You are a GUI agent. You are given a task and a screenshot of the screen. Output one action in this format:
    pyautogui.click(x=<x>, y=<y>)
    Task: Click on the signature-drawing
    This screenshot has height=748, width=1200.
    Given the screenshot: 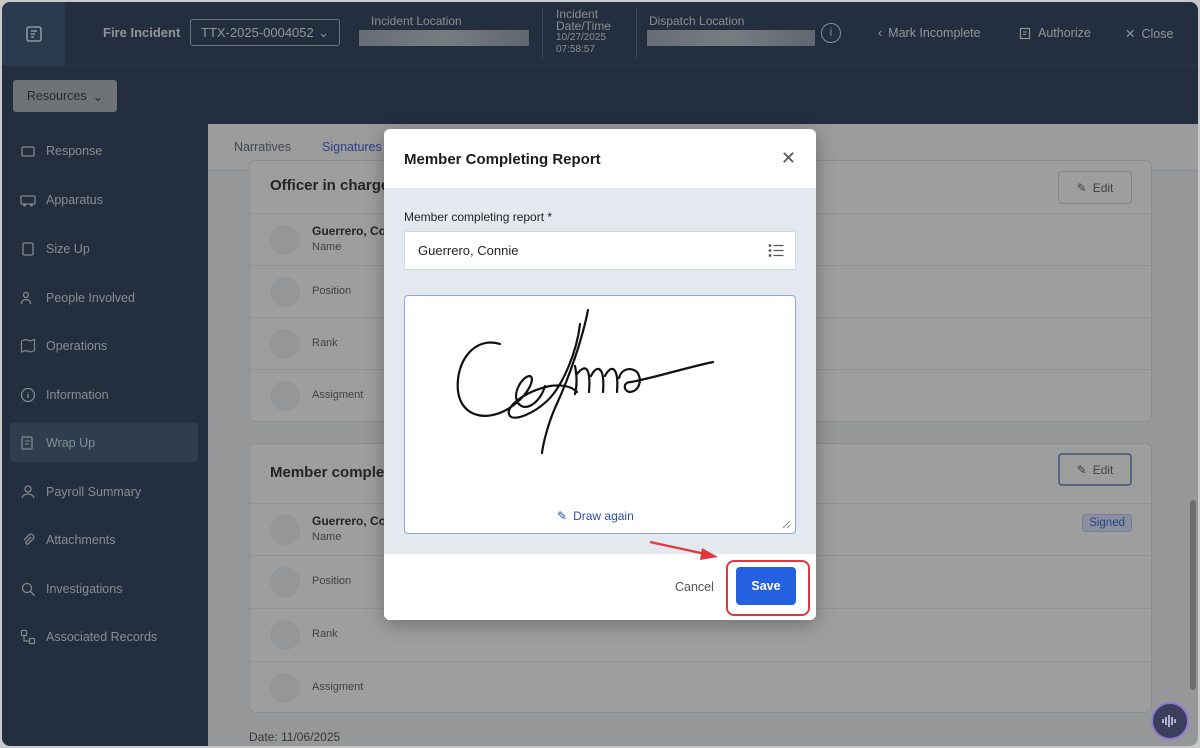 What is the action you would take?
    pyautogui.click(x=585, y=381)
    